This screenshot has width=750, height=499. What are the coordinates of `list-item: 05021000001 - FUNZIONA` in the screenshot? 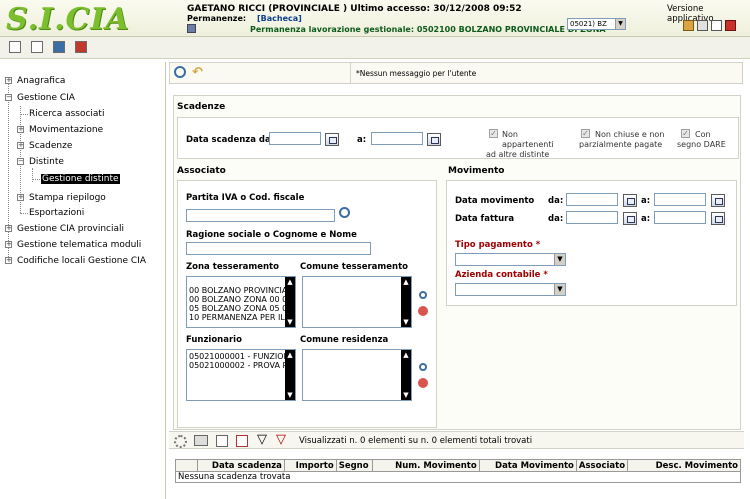 It's located at (242, 356).